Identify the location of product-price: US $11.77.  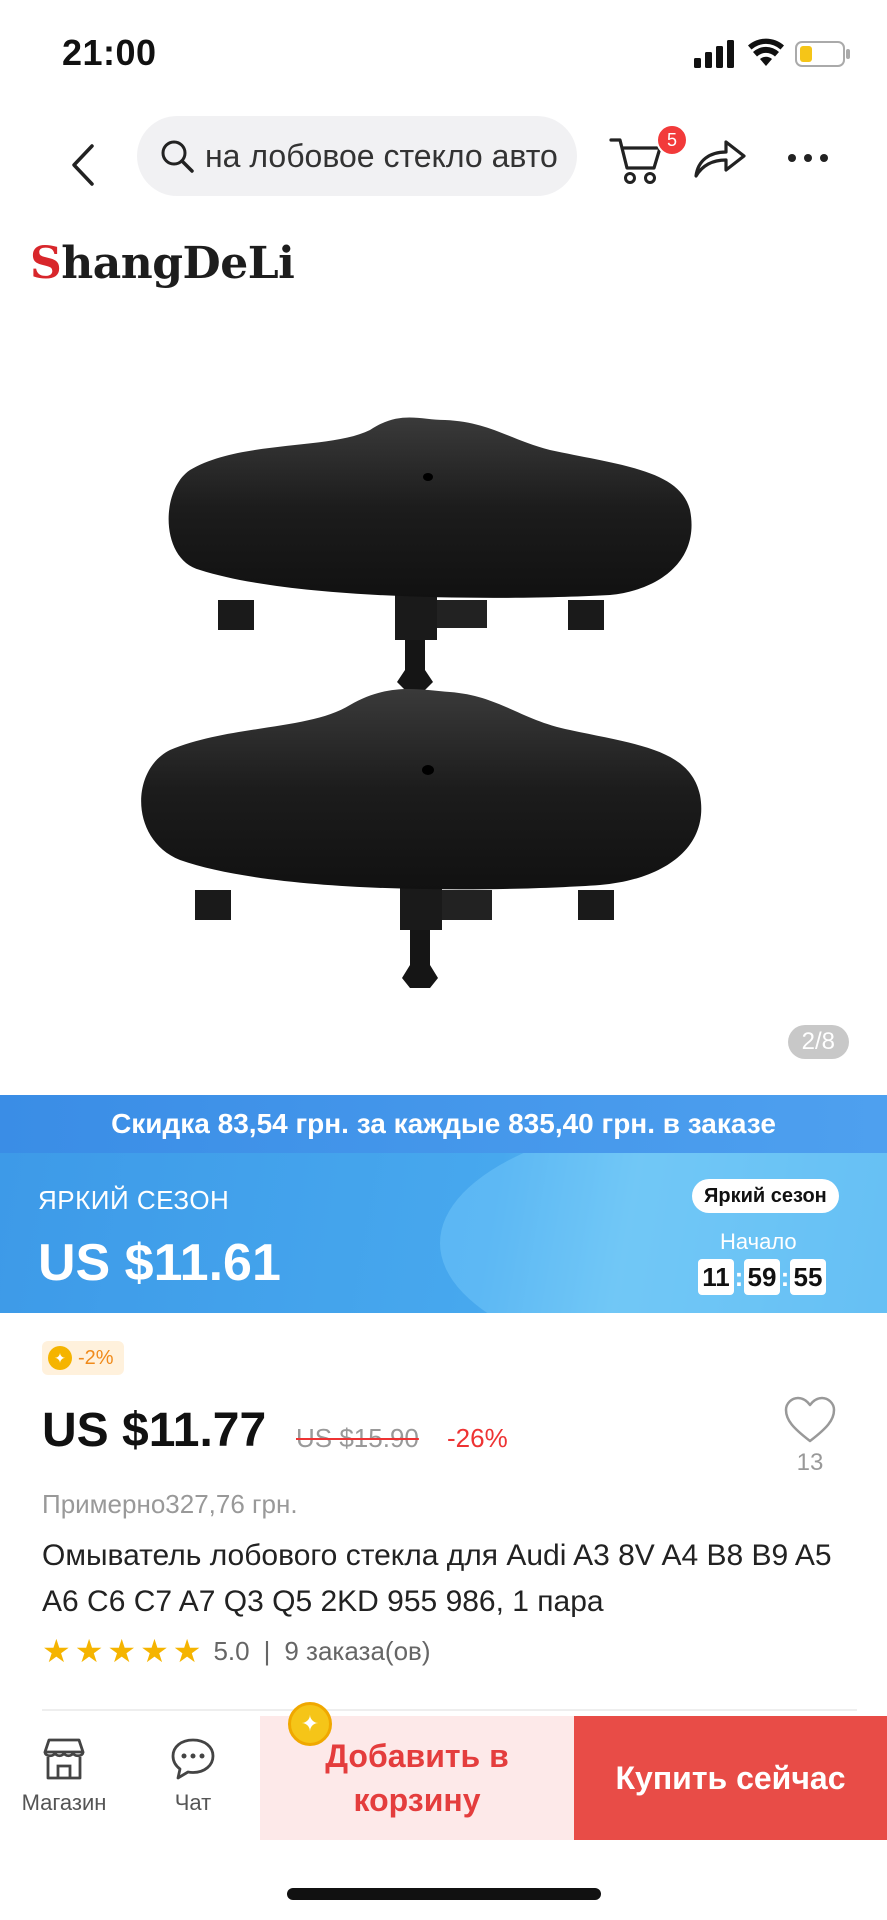
(154, 1430).